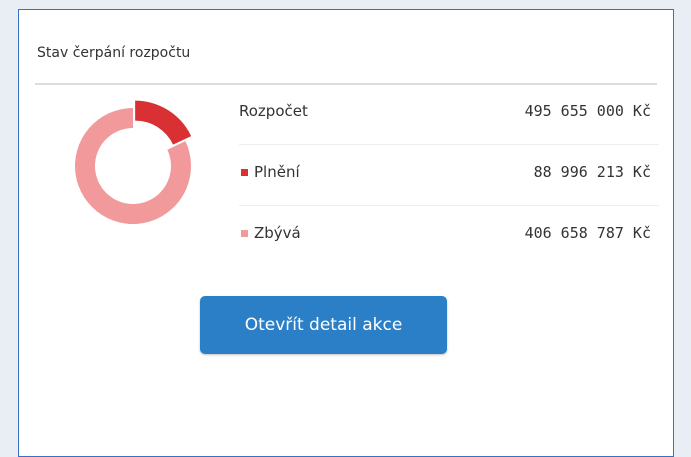  Describe the element at coordinates (592, 172) in the screenshot. I see `row-value-plneni: 88 996 213 Kč` at that location.